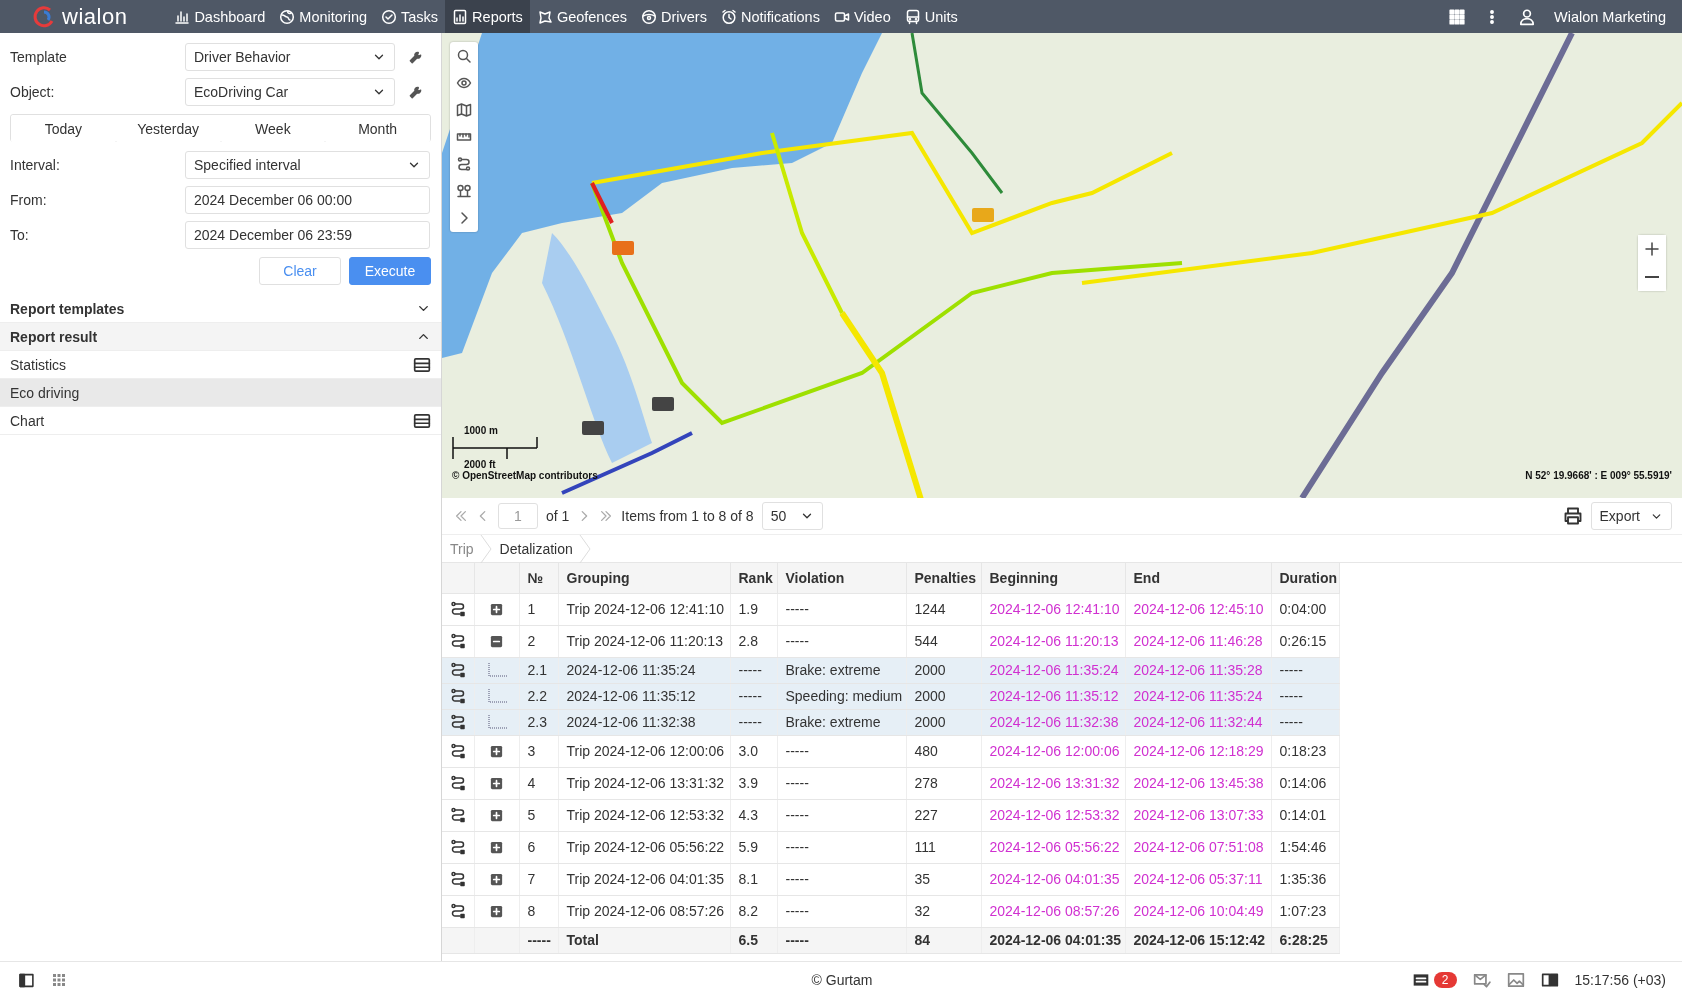 The height and width of the screenshot is (998, 1682). I want to click on date-link: 2024-12-06 11:32:38, so click(1053, 722).